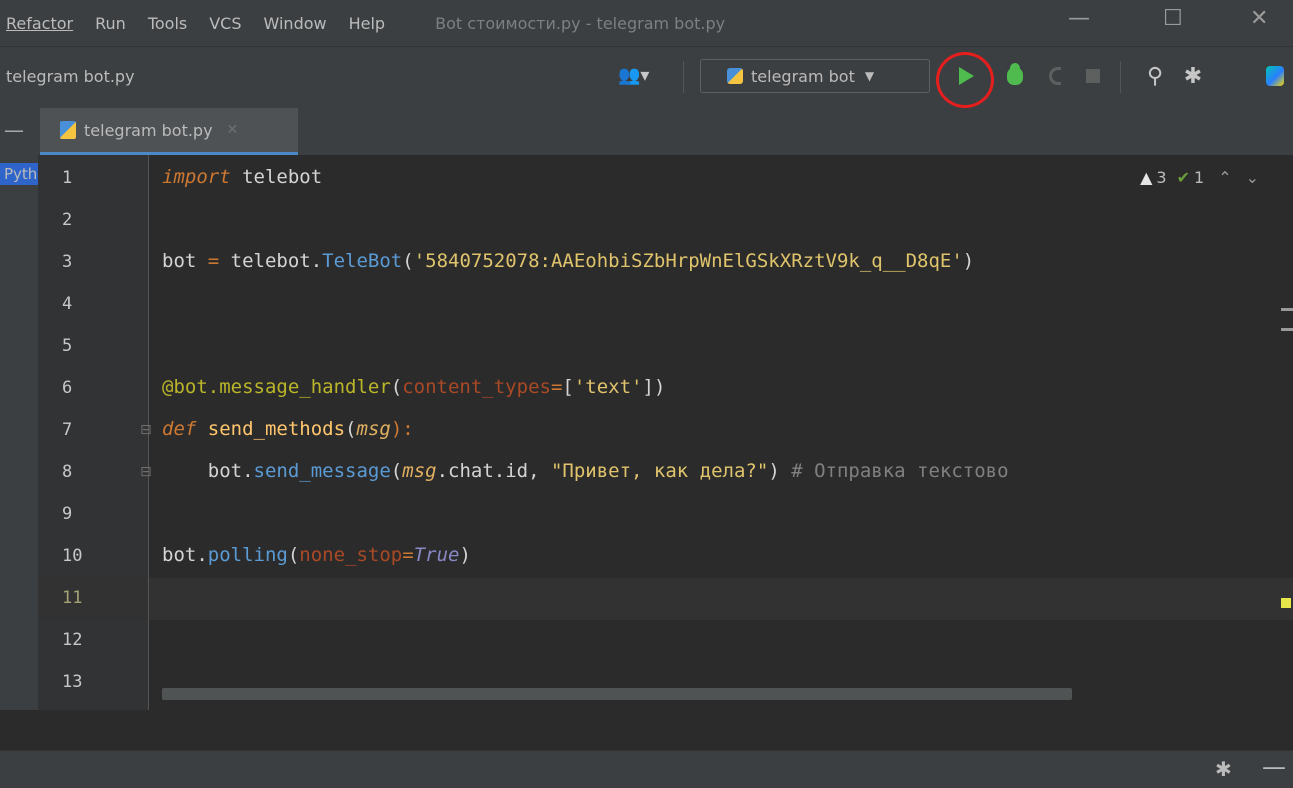 This screenshot has height=788, width=1293. What do you see at coordinates (67, 472) in the screenshot?
I see `line-number: 8` at bounding box center [67, 472].